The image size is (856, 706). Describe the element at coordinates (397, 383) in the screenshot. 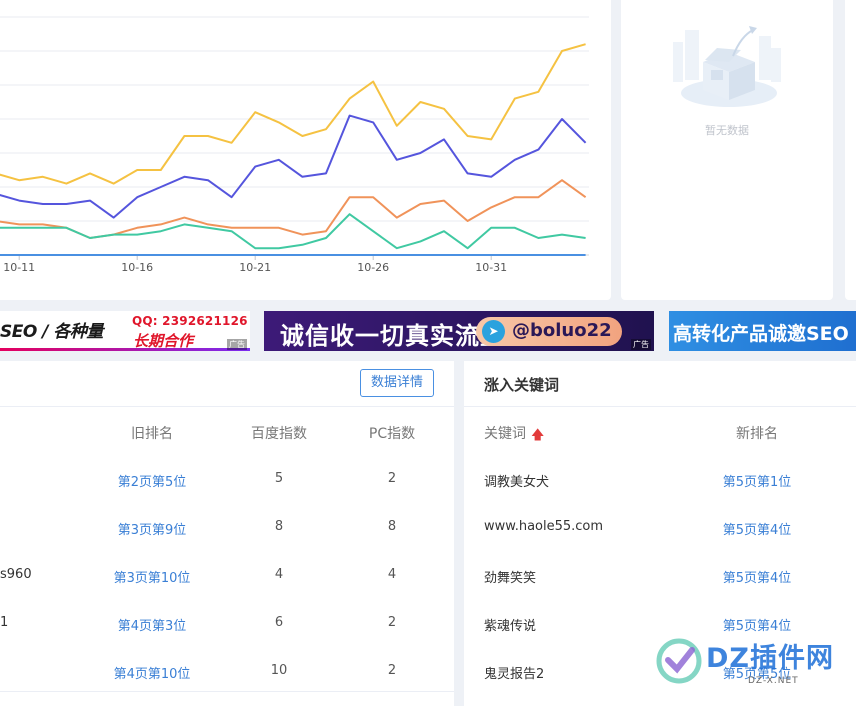

I see `data-details-button: 数据详情` at that location.